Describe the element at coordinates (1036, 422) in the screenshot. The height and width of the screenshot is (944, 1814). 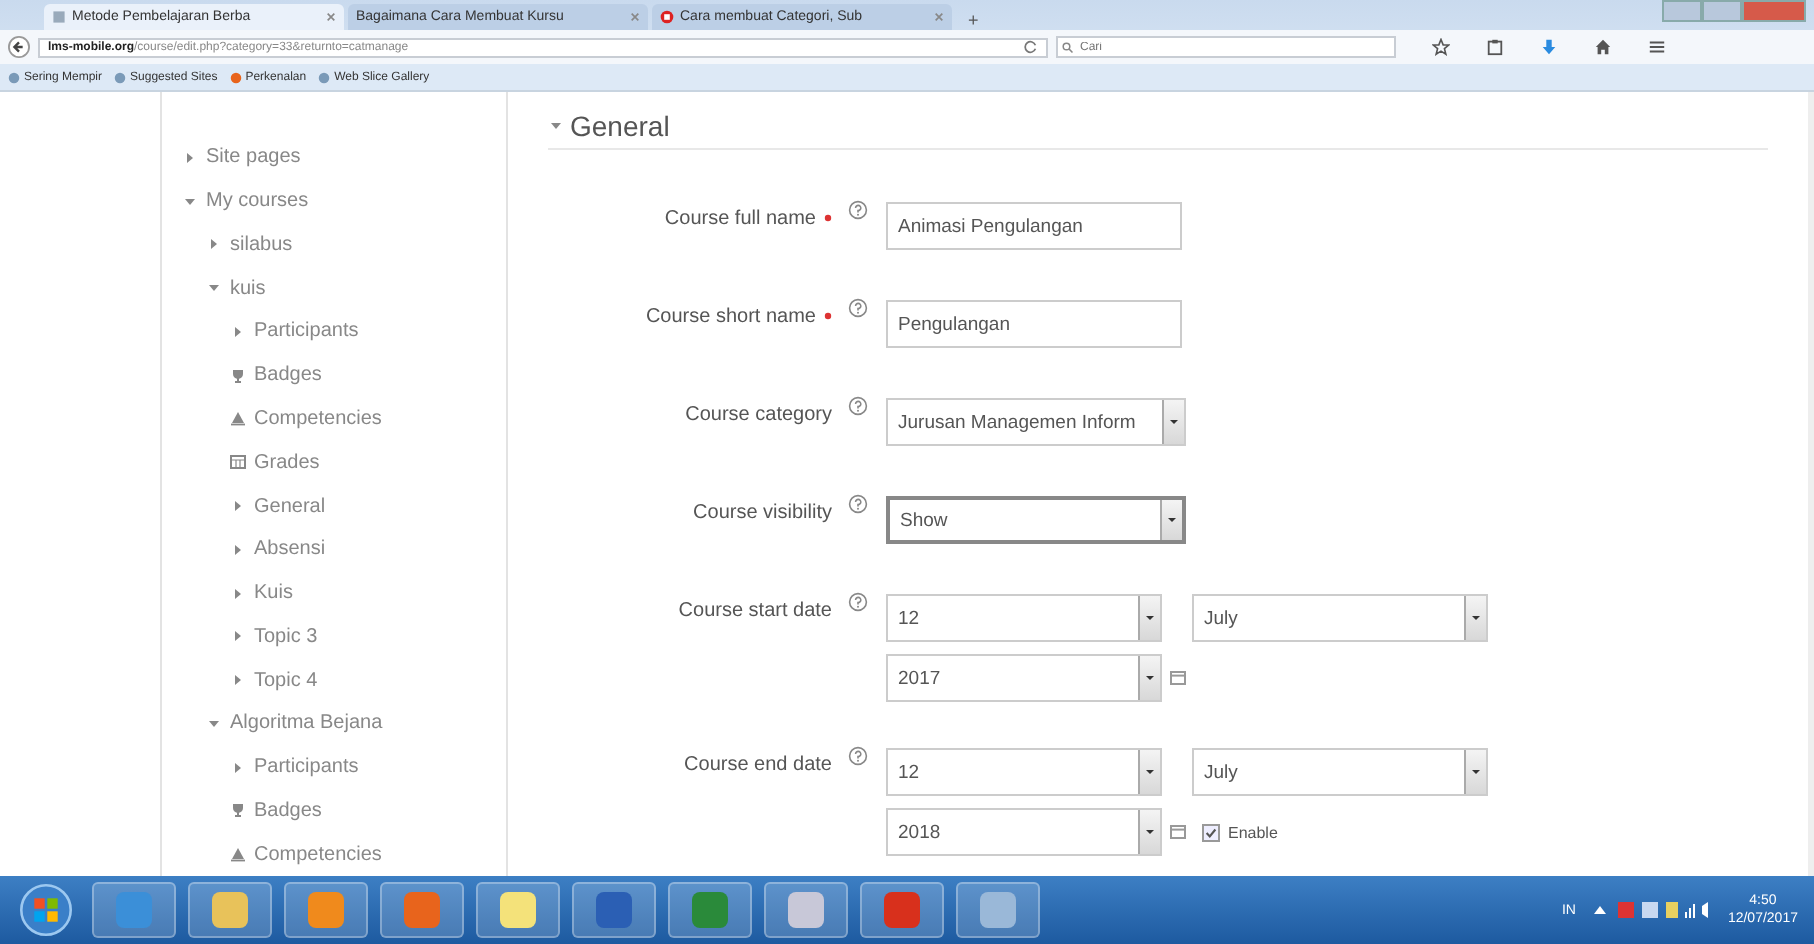
I see `dropdown: Jurusan Managemen Inform` at that location.